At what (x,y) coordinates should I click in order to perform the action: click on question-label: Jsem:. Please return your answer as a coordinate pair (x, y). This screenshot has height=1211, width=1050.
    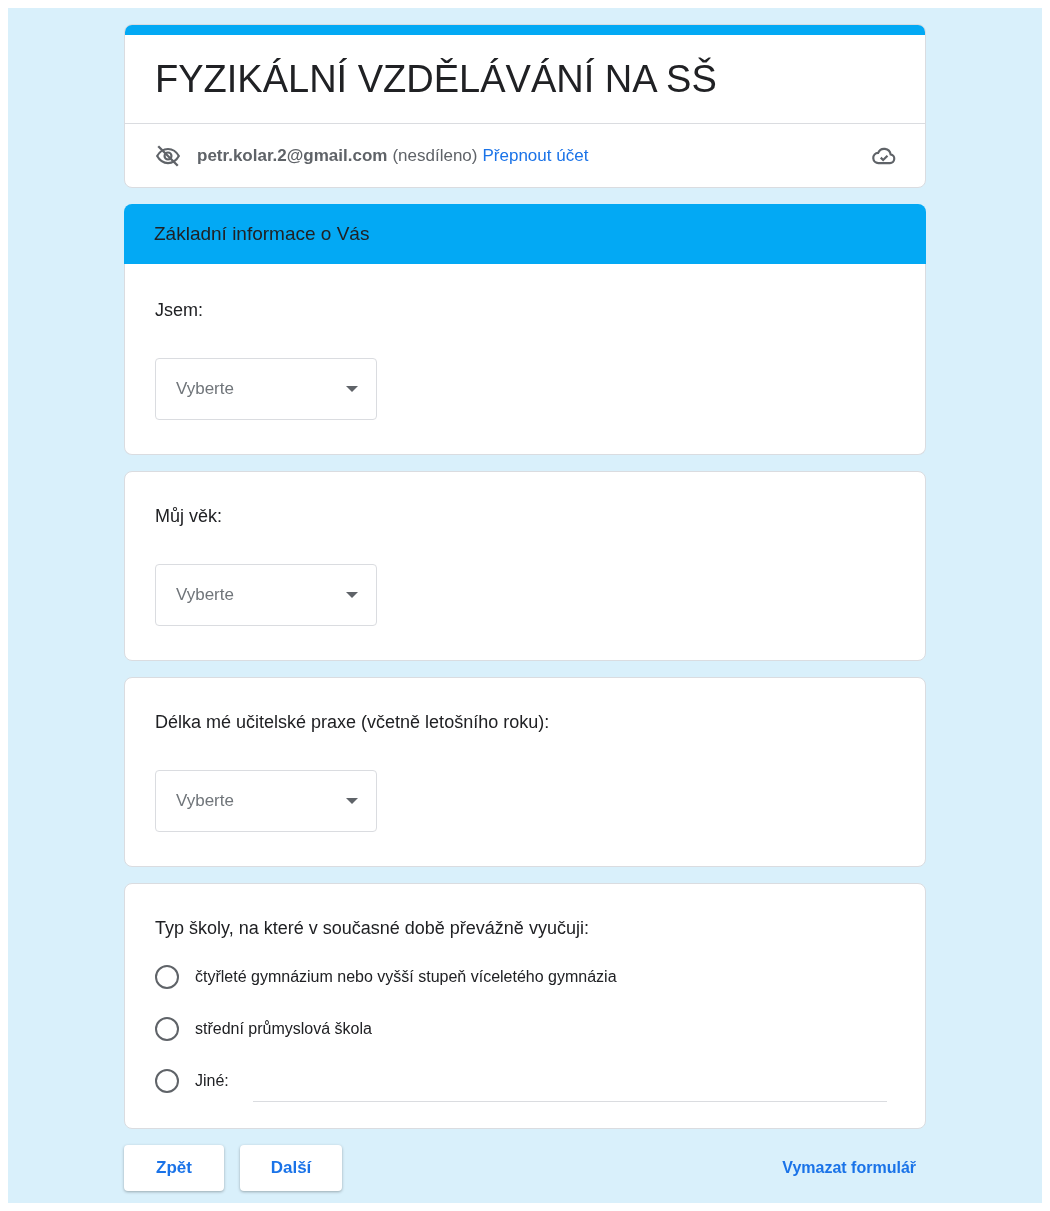
    Looking at the image, I should click on (179, 310).